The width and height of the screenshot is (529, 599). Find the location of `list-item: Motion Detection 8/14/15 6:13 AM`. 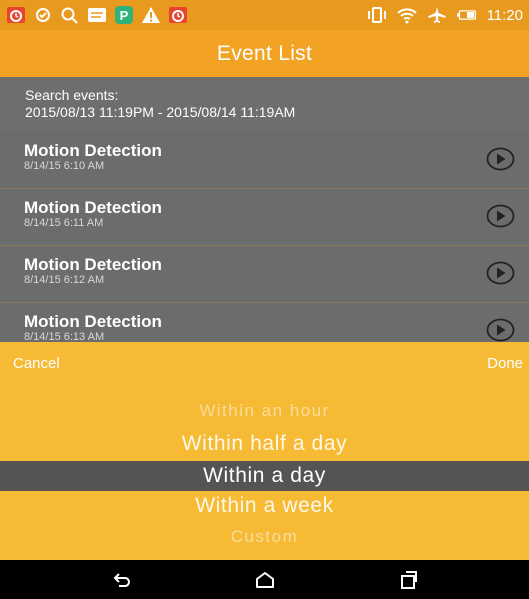

list-item: Motion Detection 8/14/15 6:13 AM is located at coordinates (264, 322).